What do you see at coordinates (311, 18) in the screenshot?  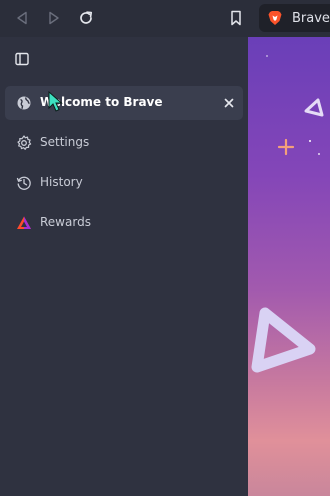 I see `brave-label: Brave` at bounding box center [311, 18].